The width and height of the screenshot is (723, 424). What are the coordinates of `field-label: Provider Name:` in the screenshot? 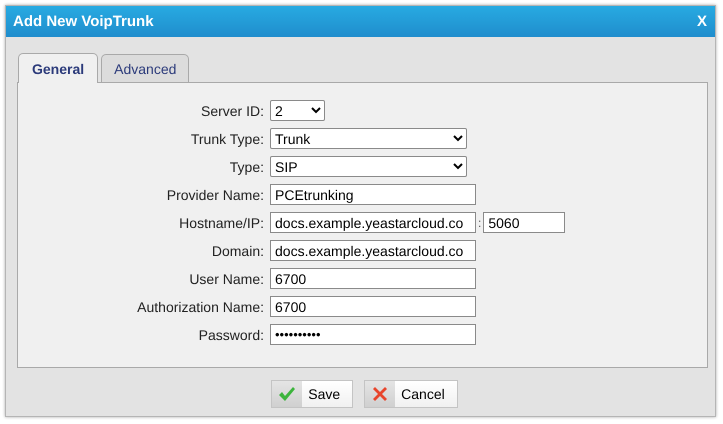 It's located at (215, 194).